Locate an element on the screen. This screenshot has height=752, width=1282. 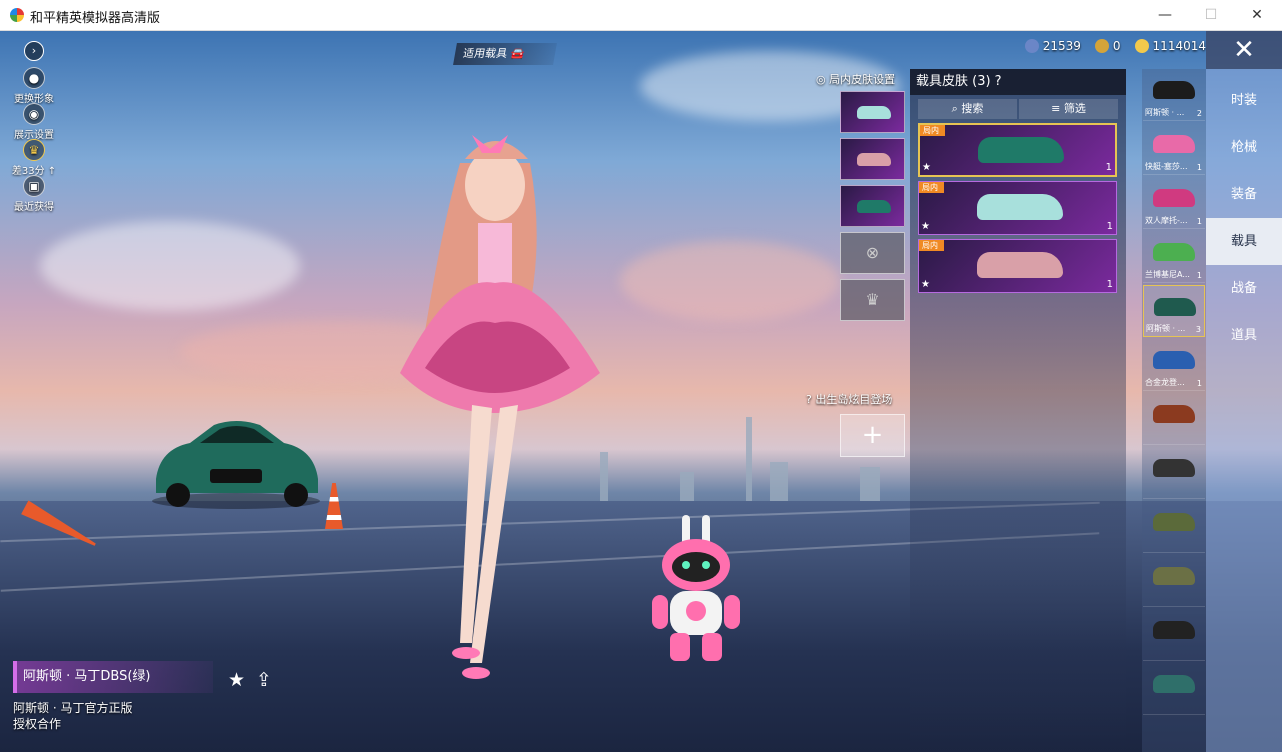
vehicle-list-item: 阿斯顿 · ... 2 is located at coordinates (1174, 95).